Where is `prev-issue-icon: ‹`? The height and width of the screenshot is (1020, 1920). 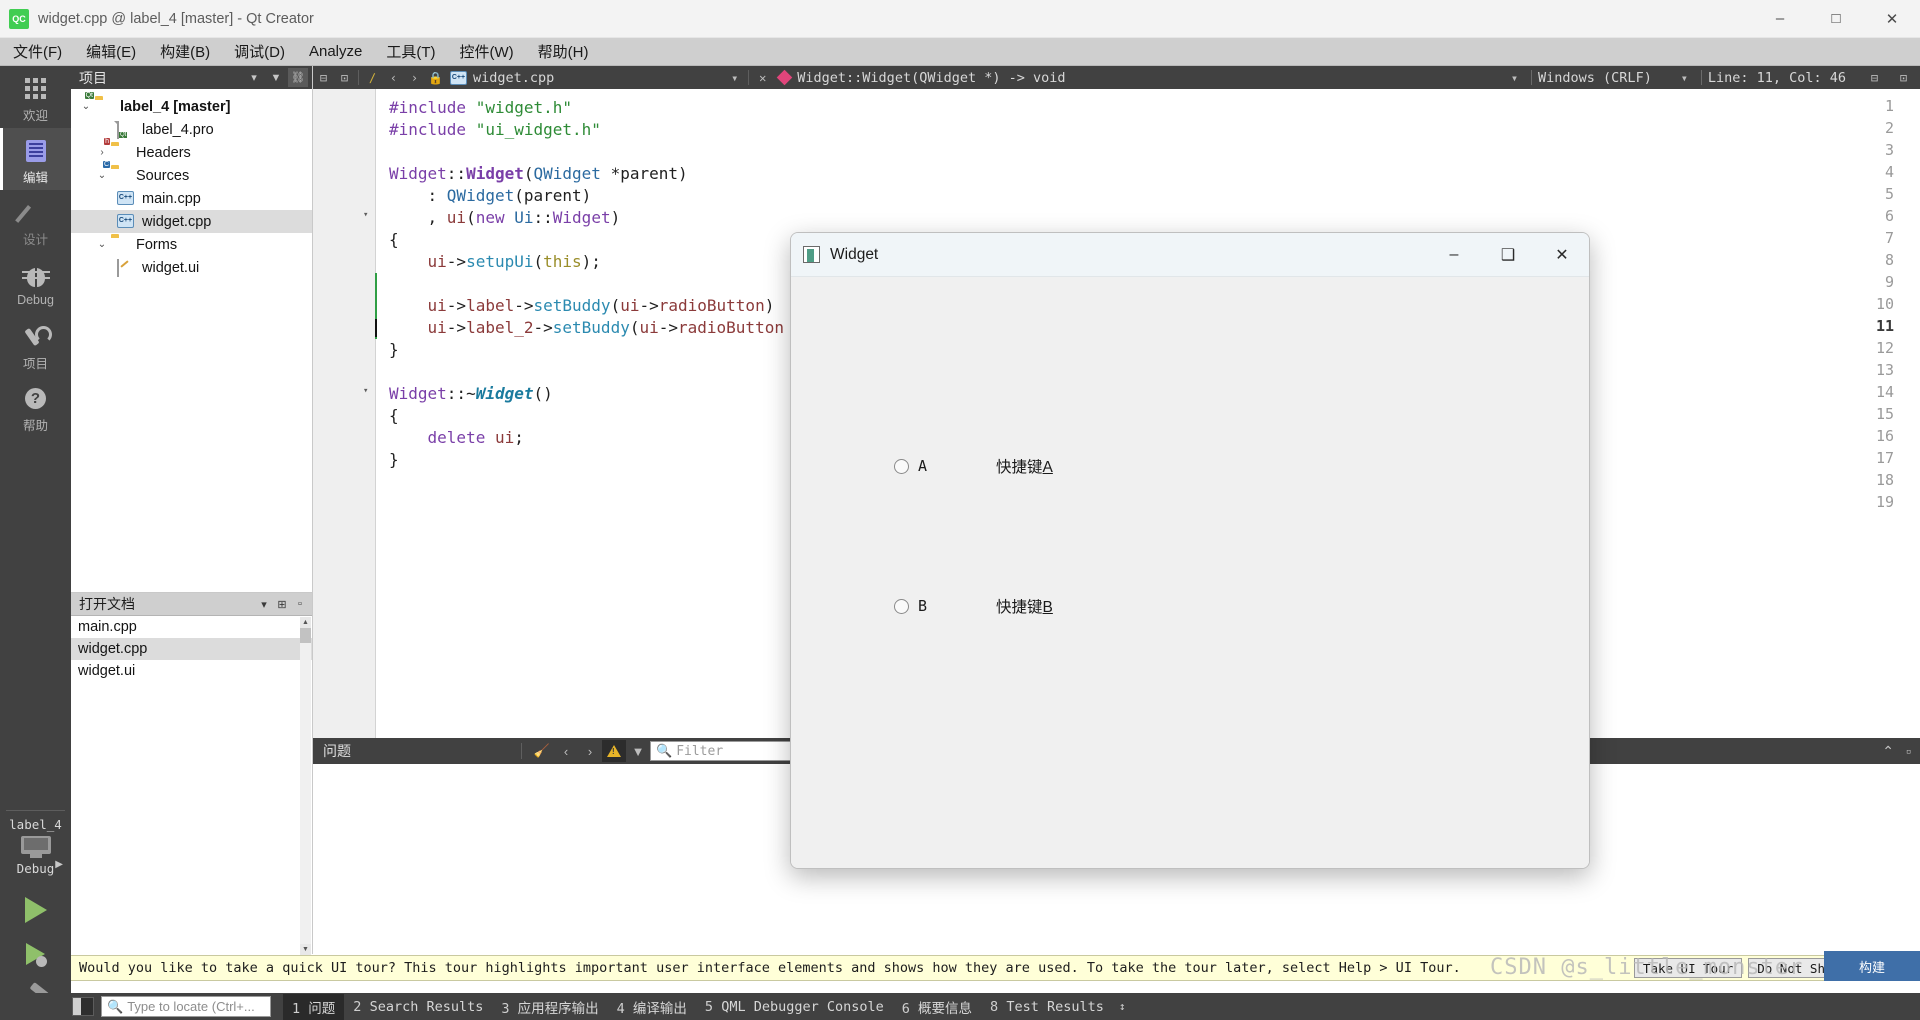
prev-issue-icon: ‹ is located at coordinates (566, 751).